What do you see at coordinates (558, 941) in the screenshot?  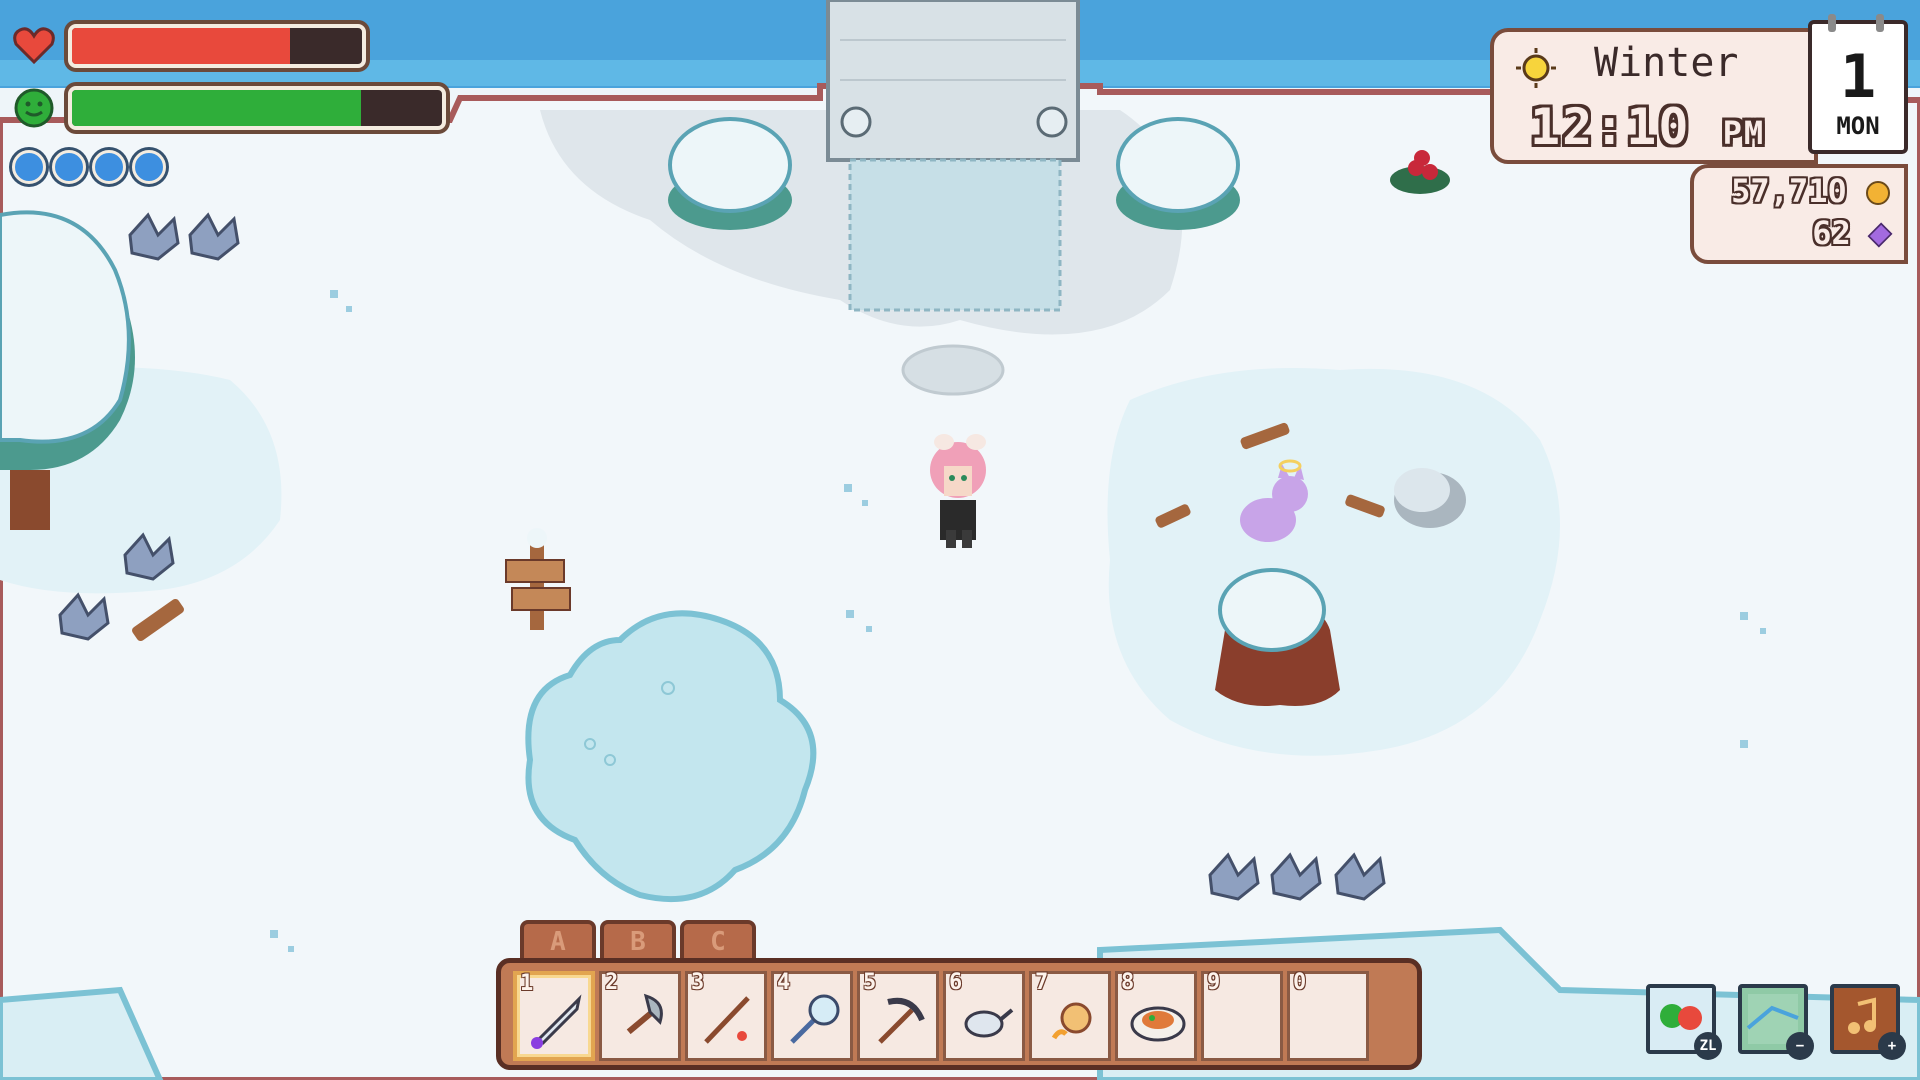 I see `hotbar-tab-a: A` at bounding box center [558, 941].